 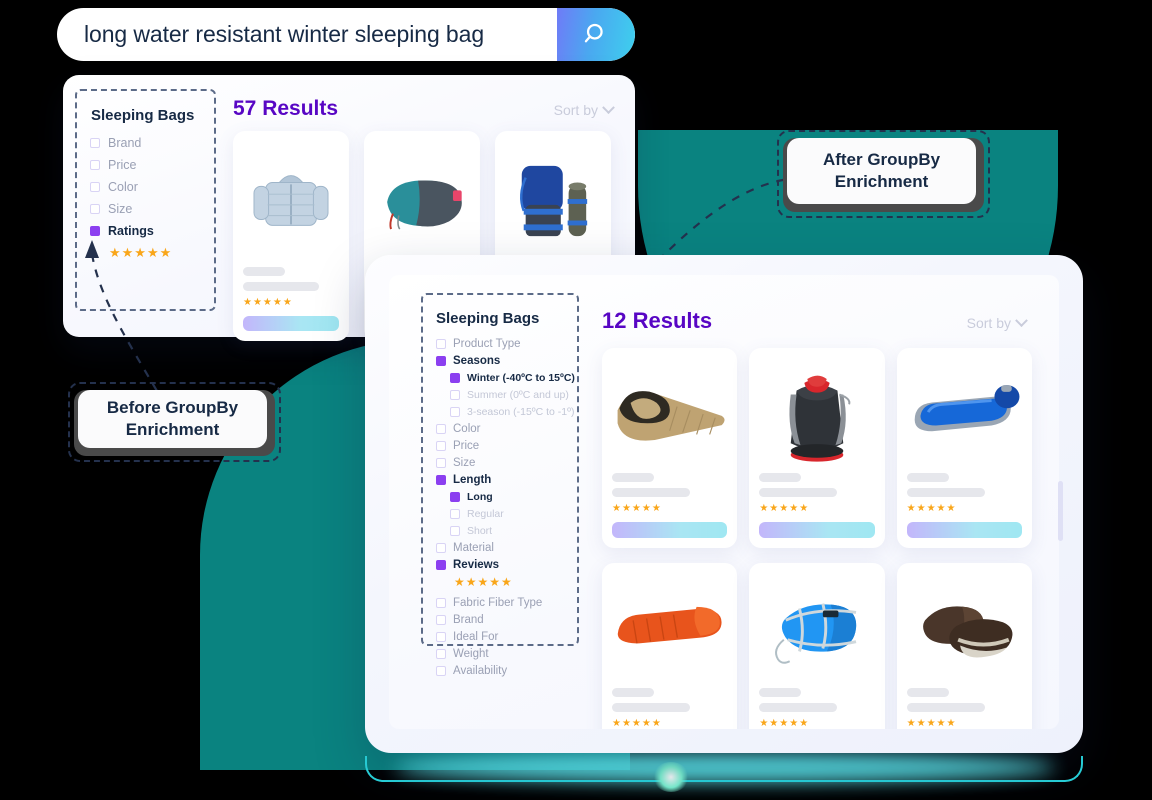 I want to click on callout-before-groupby: Before GroupBy Enrichment, so click(x=174, y=422).